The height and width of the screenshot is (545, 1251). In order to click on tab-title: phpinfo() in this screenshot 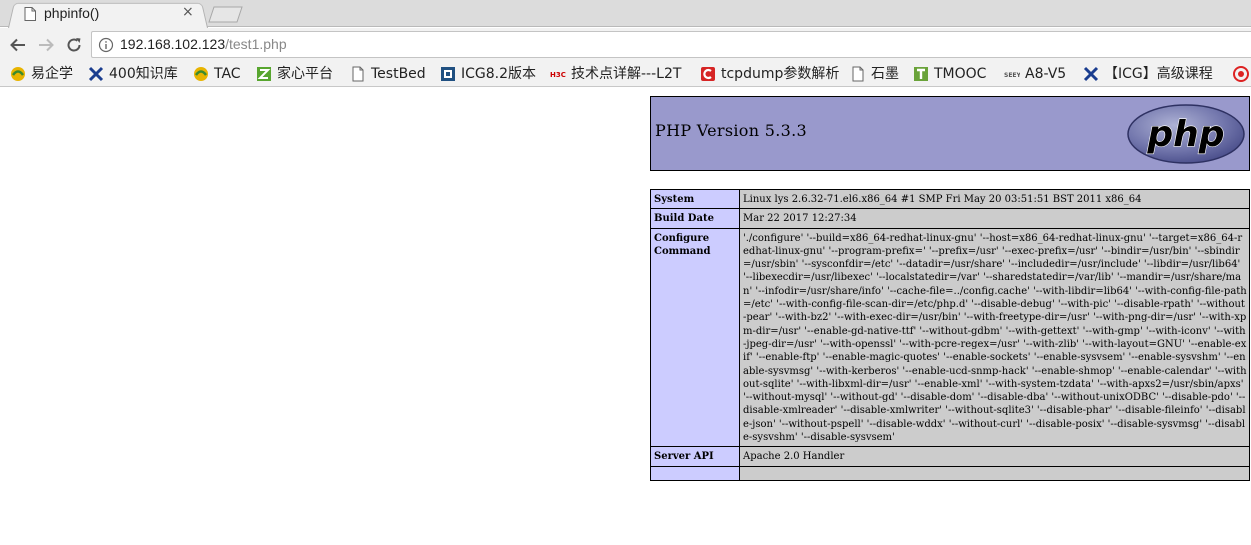, I will do `click(72, 13)`.